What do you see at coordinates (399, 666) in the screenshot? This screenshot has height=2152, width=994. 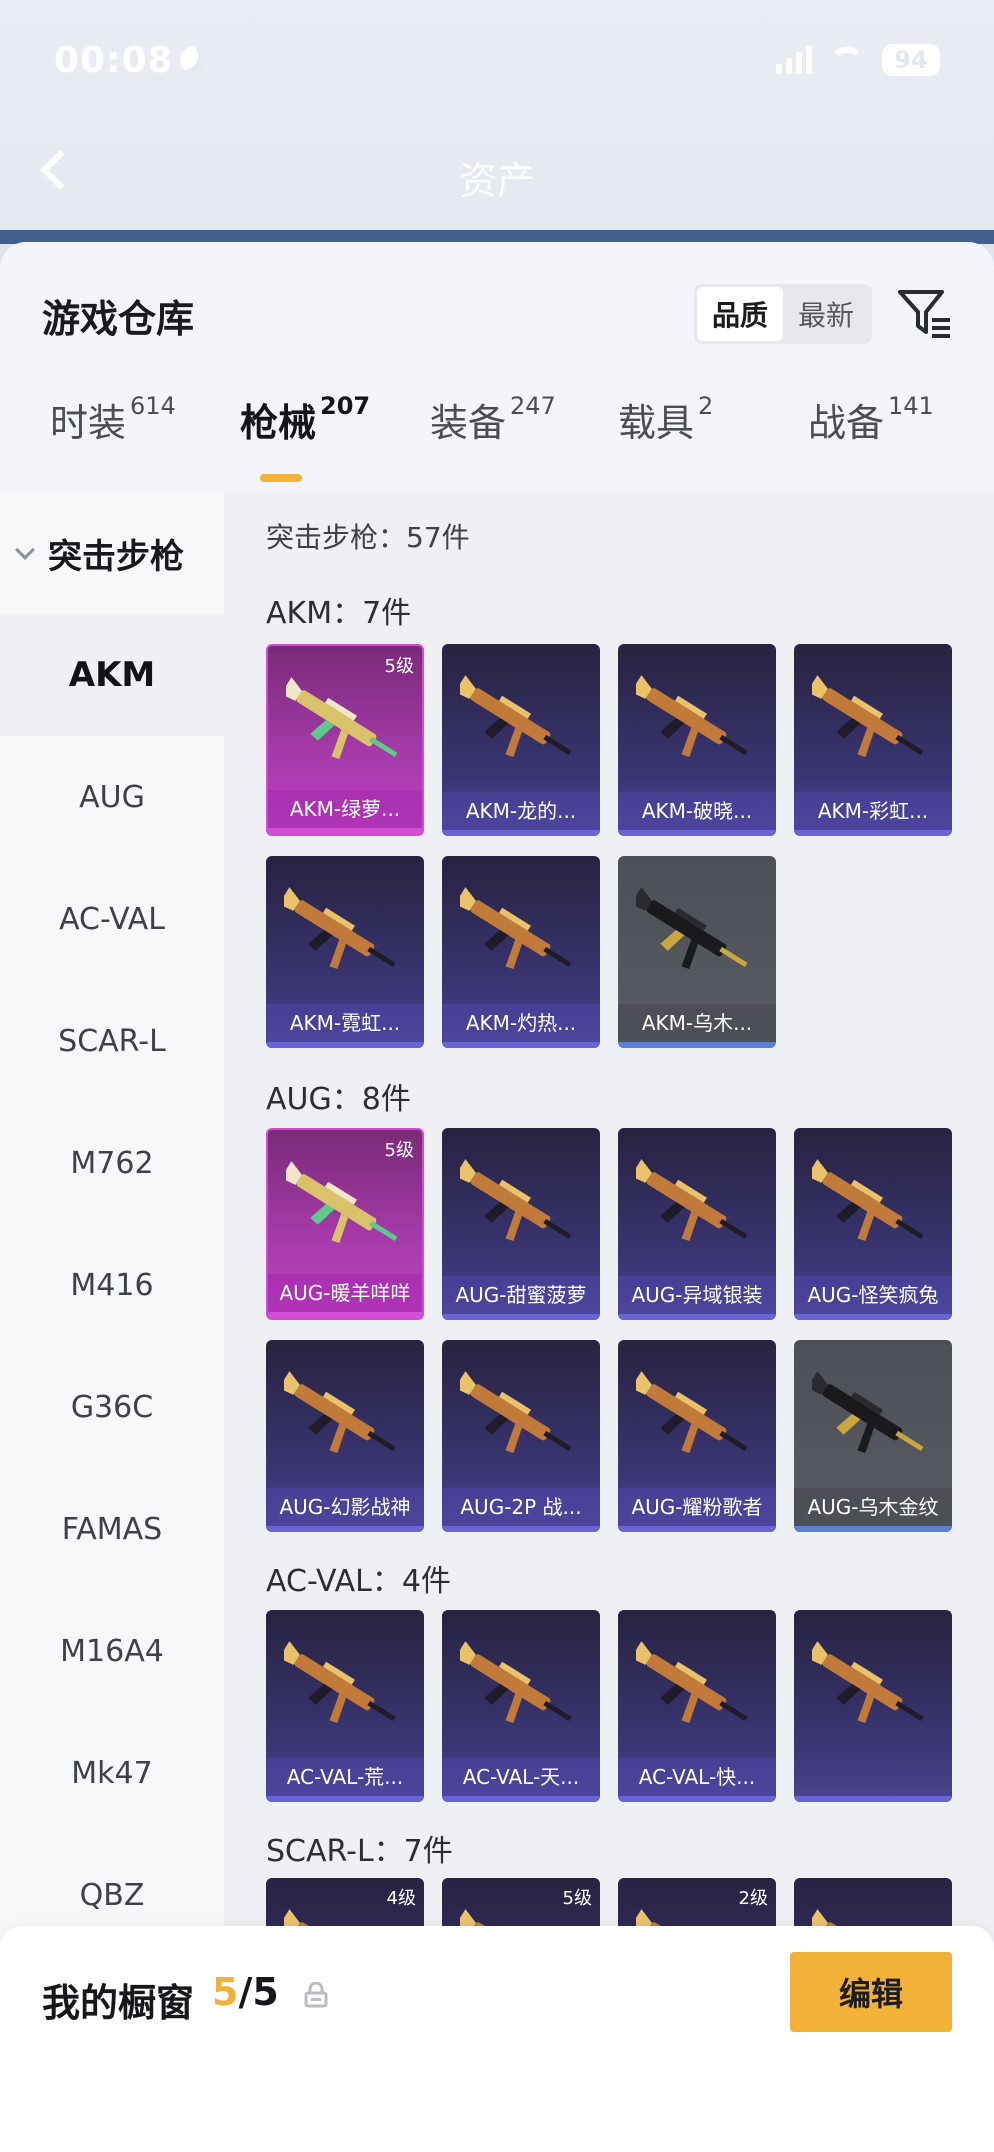 I see `weapon-level-badge: 5级` at bounding box center [399, 666].